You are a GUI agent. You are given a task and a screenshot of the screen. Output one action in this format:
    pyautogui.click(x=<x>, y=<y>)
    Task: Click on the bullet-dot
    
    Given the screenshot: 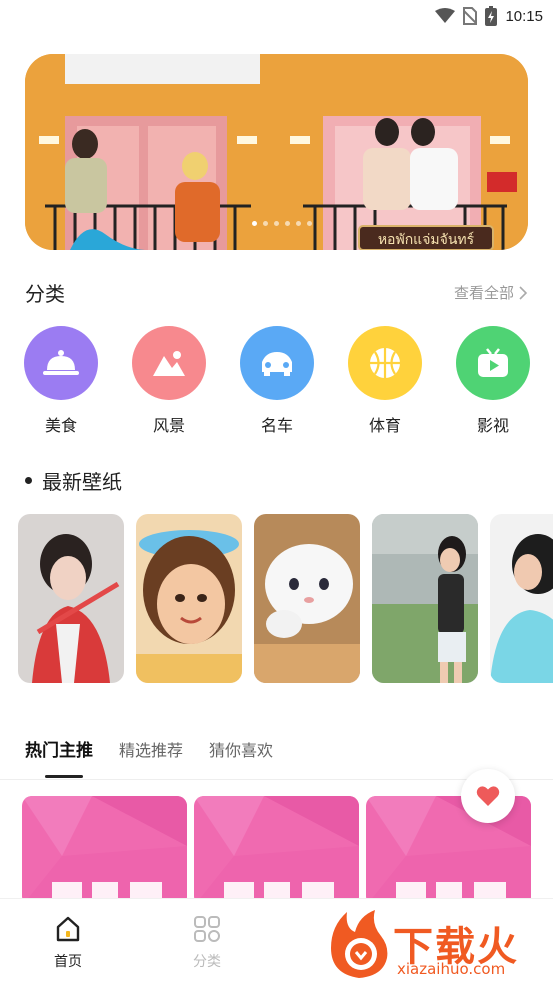 What is the action you would take?
    pyautogui.click(x=28, y=480)
    